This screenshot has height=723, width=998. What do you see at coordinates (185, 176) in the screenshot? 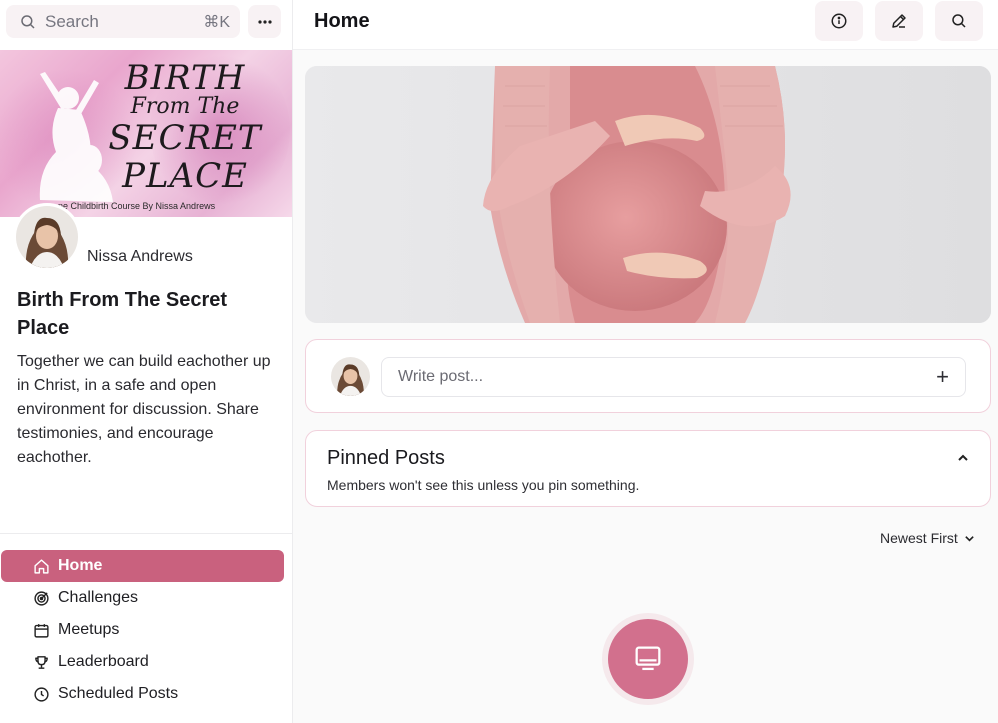
I see `banner-title-line: PLACE` at bounding box center [185, 176].